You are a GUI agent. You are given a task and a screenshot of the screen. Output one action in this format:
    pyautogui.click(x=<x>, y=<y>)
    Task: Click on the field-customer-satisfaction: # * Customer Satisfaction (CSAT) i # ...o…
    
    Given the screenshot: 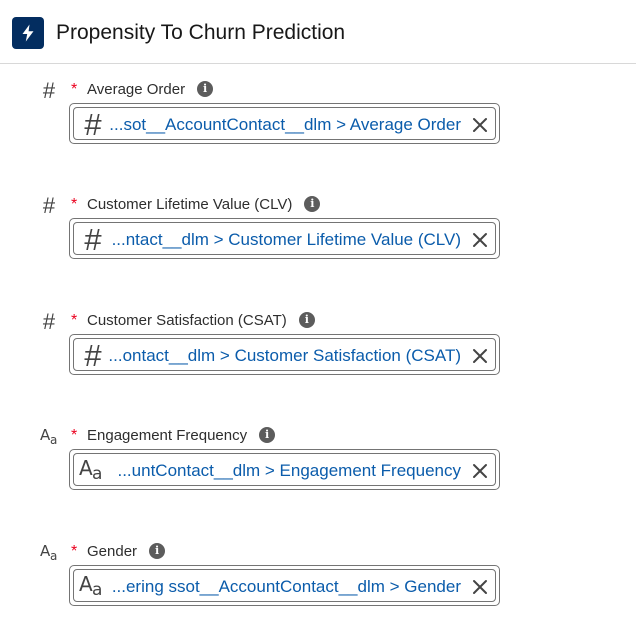 What is the action you would take?
    pyautogui.click(x=318, y=345)
    